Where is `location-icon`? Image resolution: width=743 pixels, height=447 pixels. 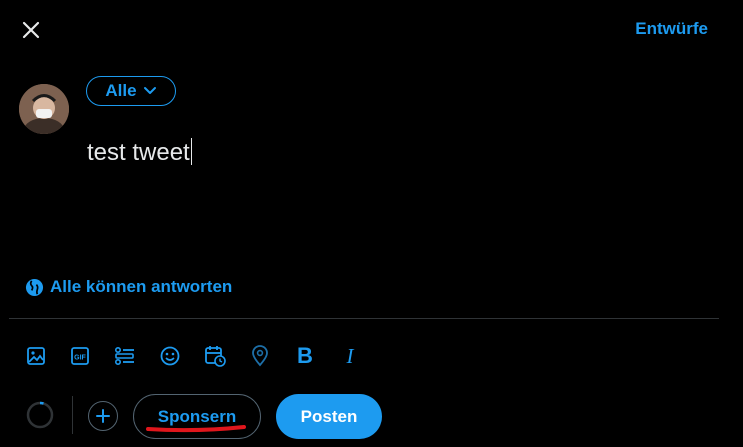
location-icon is located at coordinates (260, 356).